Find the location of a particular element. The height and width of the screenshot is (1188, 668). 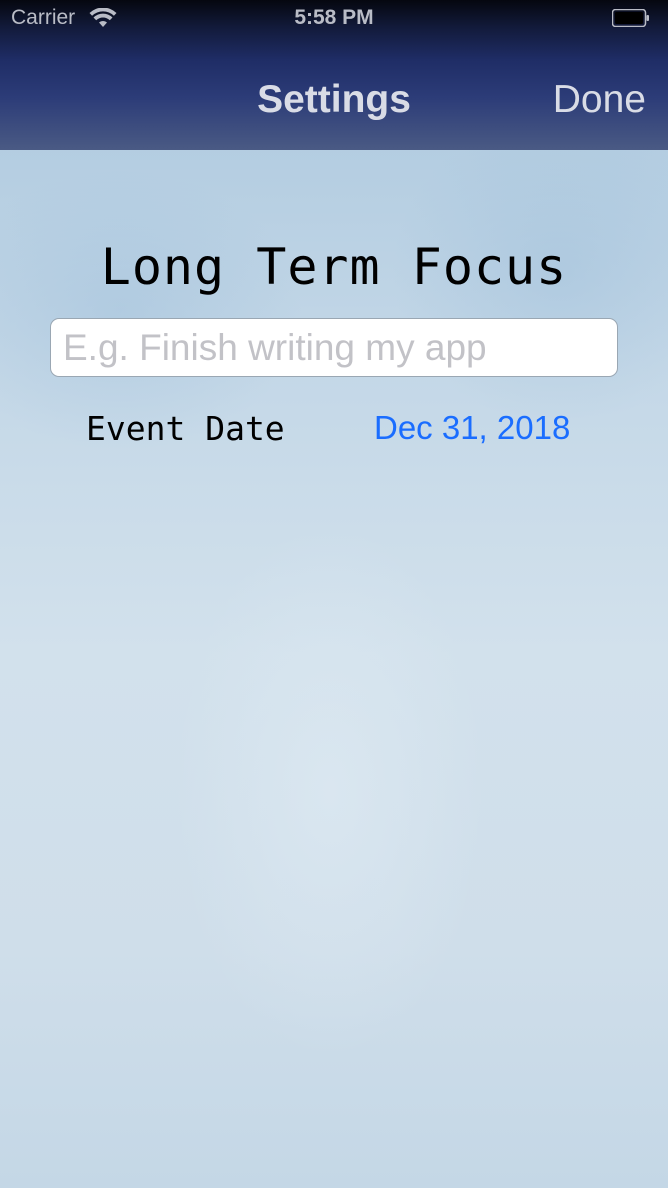

status-bar: Carrier 5:58 PM is located at coordinates (334, 20).